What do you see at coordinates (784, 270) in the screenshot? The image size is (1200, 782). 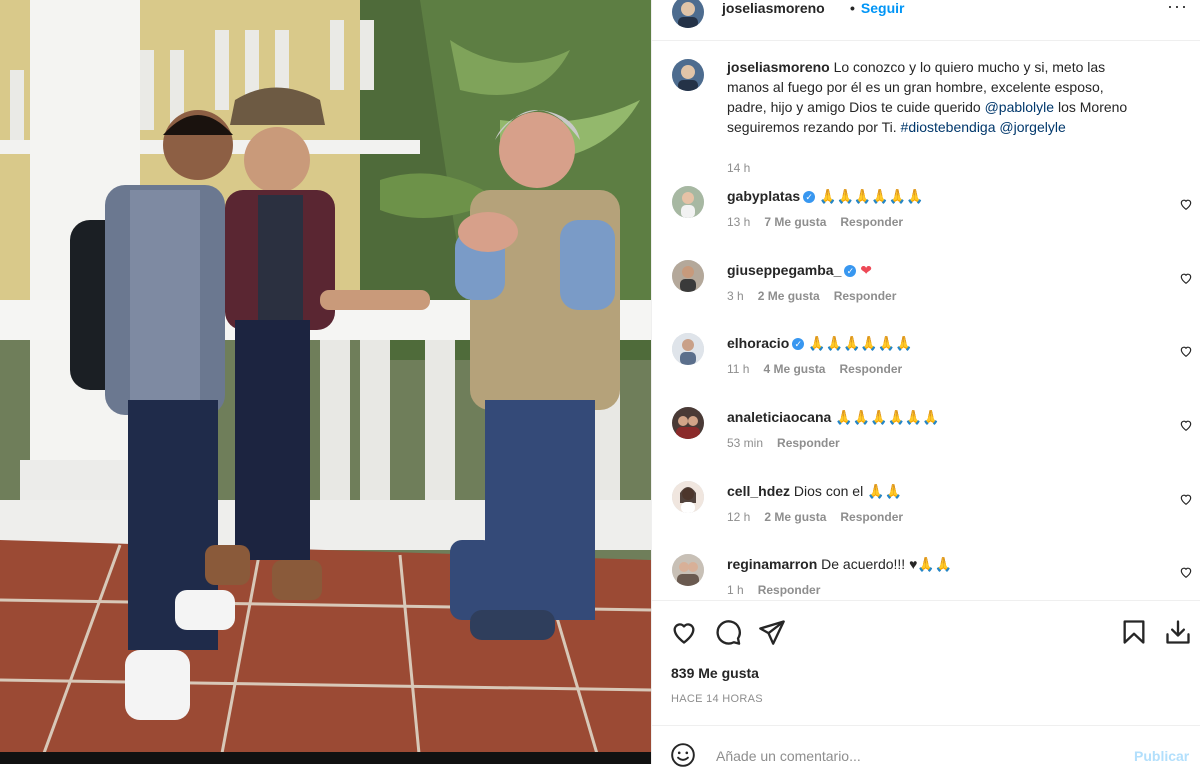 I see `comment-username: giuseppegamba_` at bounding box center [784, 270].